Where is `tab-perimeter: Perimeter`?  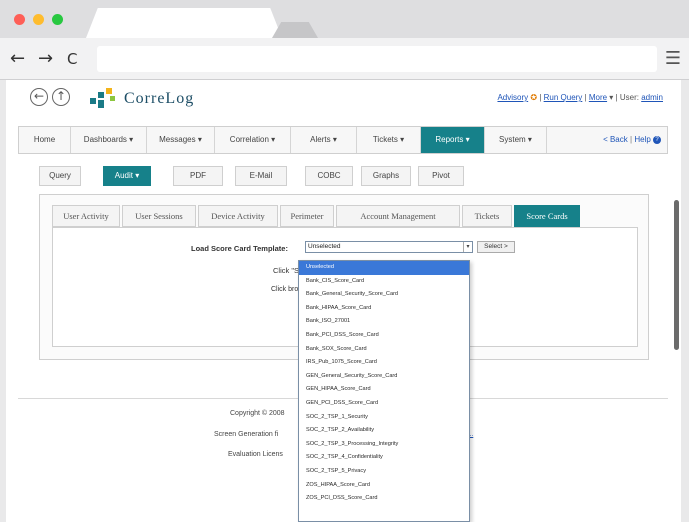
tab-perimeter: Perimeter is located at coordinates (307, 216).